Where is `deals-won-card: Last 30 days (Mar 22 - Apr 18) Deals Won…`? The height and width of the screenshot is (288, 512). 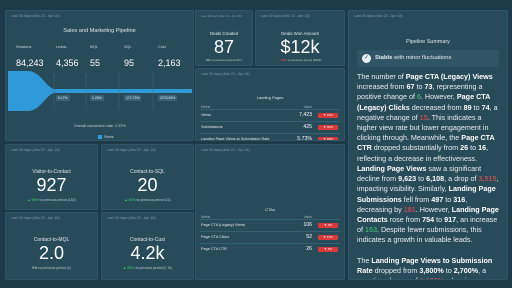 deals-won-card: Last 30 days (Mar 22 - Apr 18) Deals Won… is located at coordinates (300, 38).